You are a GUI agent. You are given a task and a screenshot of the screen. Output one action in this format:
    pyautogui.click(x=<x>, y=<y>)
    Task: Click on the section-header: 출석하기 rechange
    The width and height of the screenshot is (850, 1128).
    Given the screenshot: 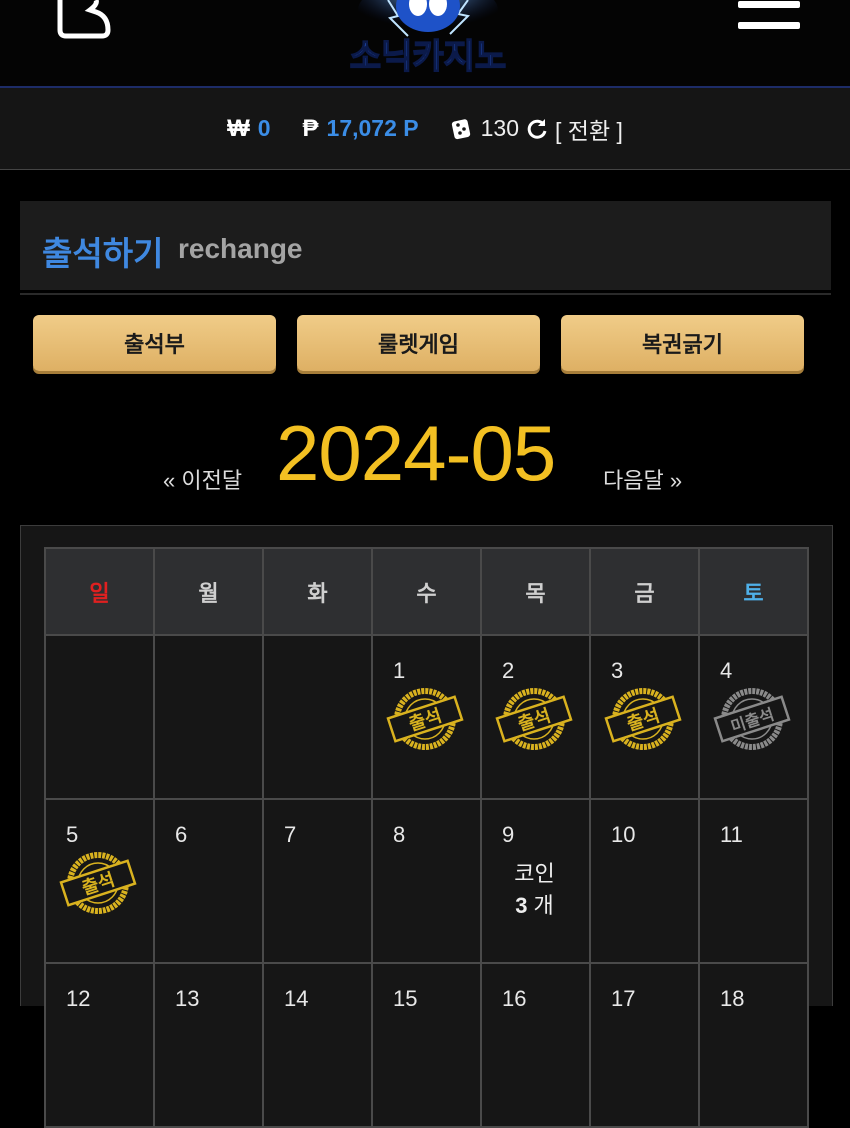 What is the action you would take?
    pyautogui.click(x=425, y=245)
    